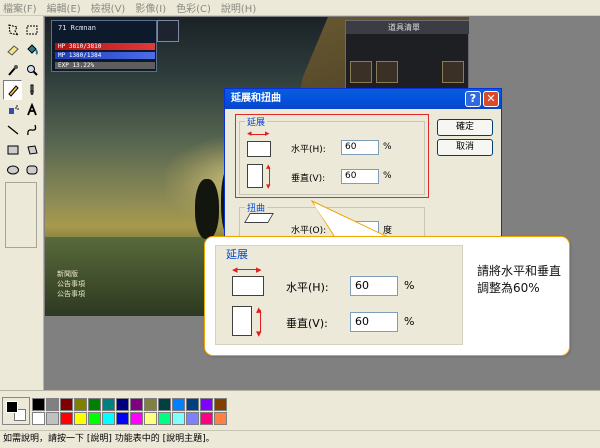  Describe the element at coordinates (31, 30) in the screenshot. I see `rect-select-icon` at that location.